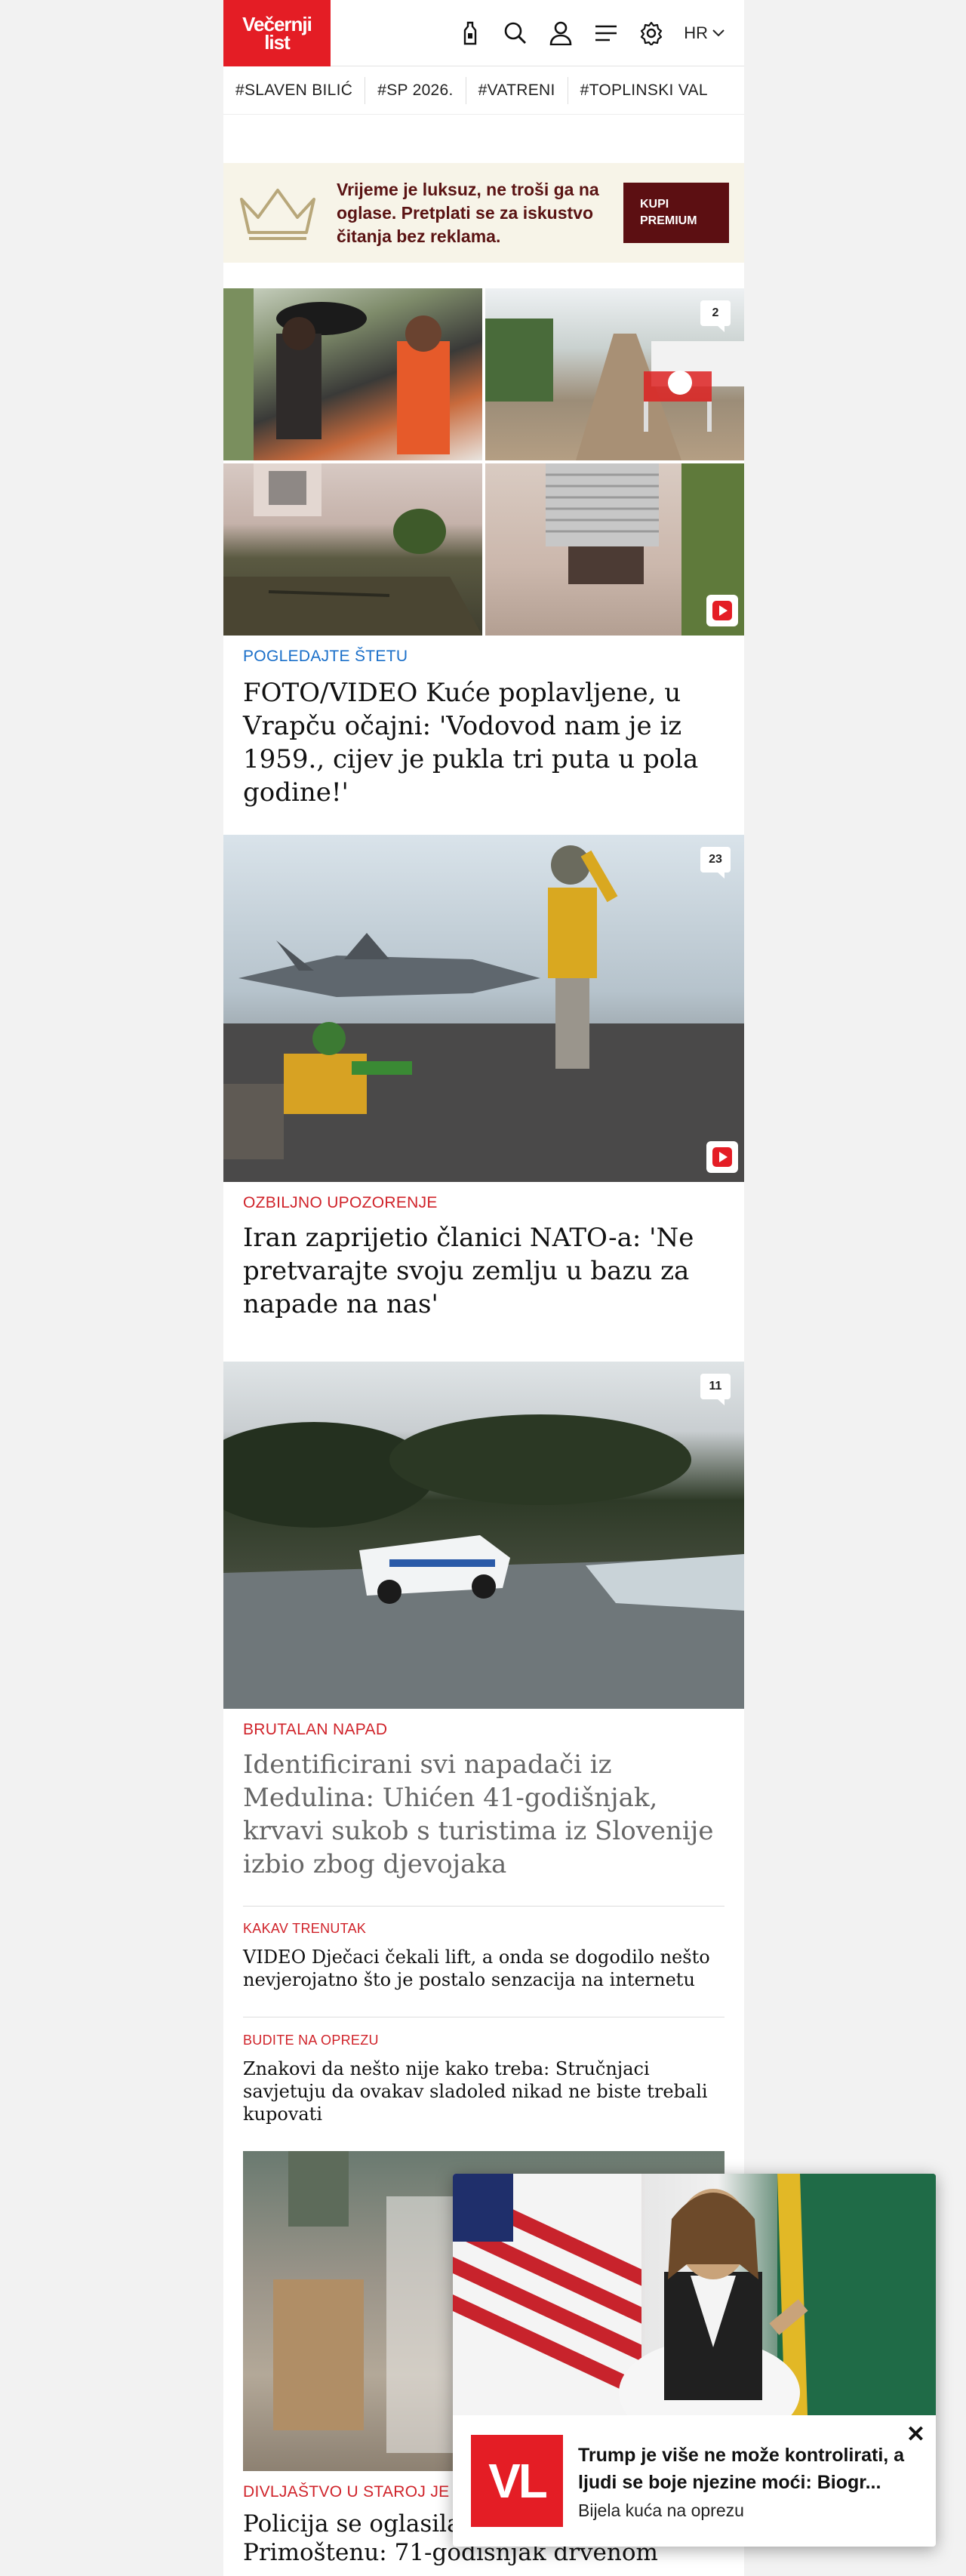  What do you see at coordinates (614, 374) in the screenshot?
I see `collage-photo: 2` at bounding box center [614, 374].